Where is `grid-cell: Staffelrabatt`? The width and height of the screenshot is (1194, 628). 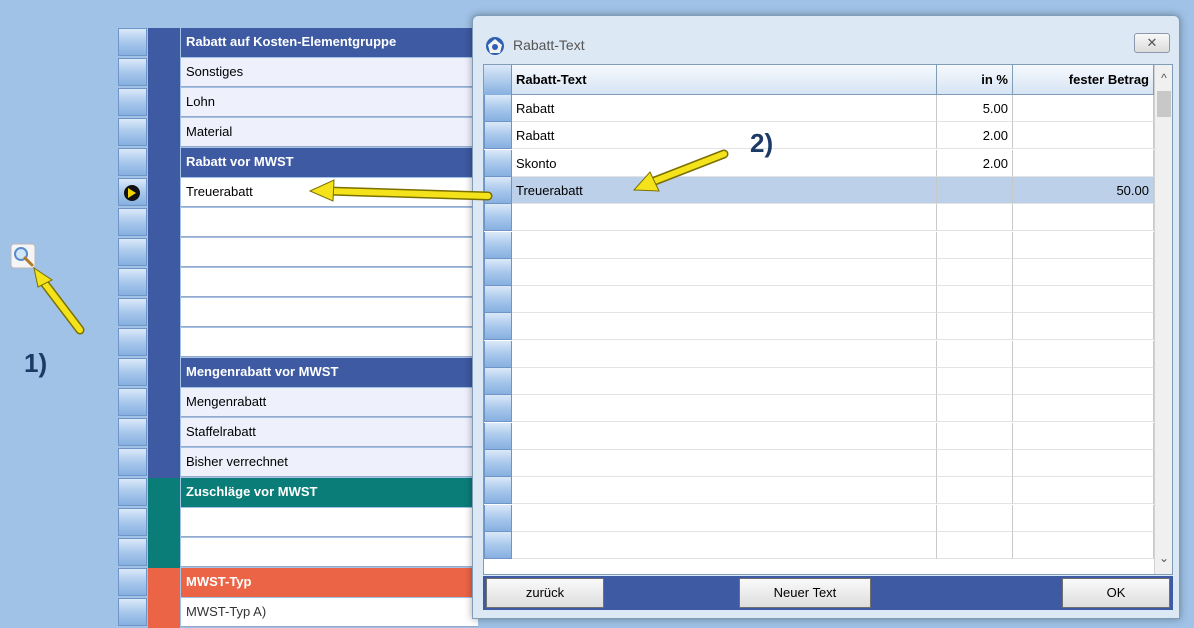 grid-cell: Staffelrabatt is located at coordinates (329, 432).